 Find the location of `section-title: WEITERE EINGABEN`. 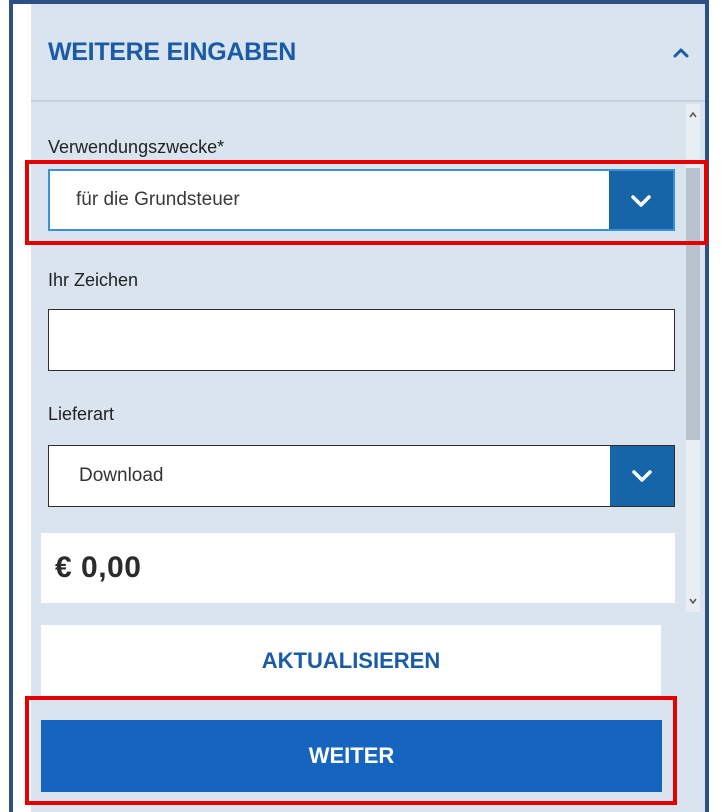

section-title: WEITERE EINGABEN is located at coordinates (172, 52).